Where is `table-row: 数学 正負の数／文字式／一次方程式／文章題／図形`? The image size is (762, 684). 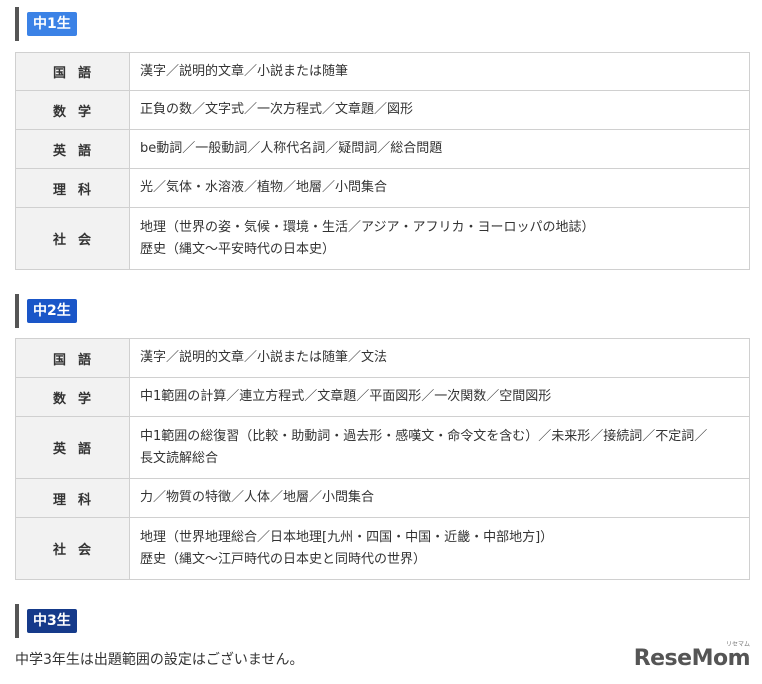 table-row: 数学 正負の数／文字式／一次方程式／文章題／図形 is located at coordinates (382, 110).